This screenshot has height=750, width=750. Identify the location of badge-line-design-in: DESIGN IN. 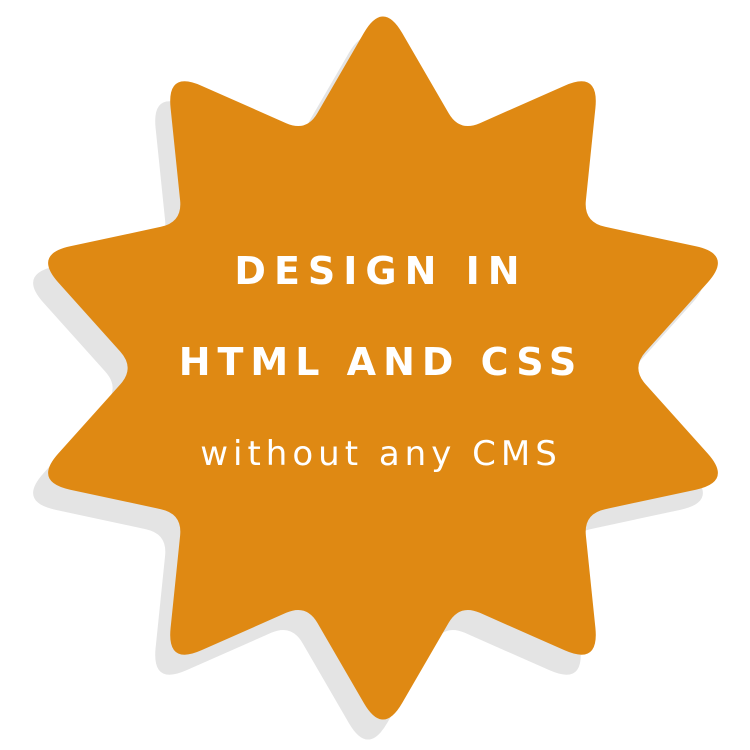
(381, 271).